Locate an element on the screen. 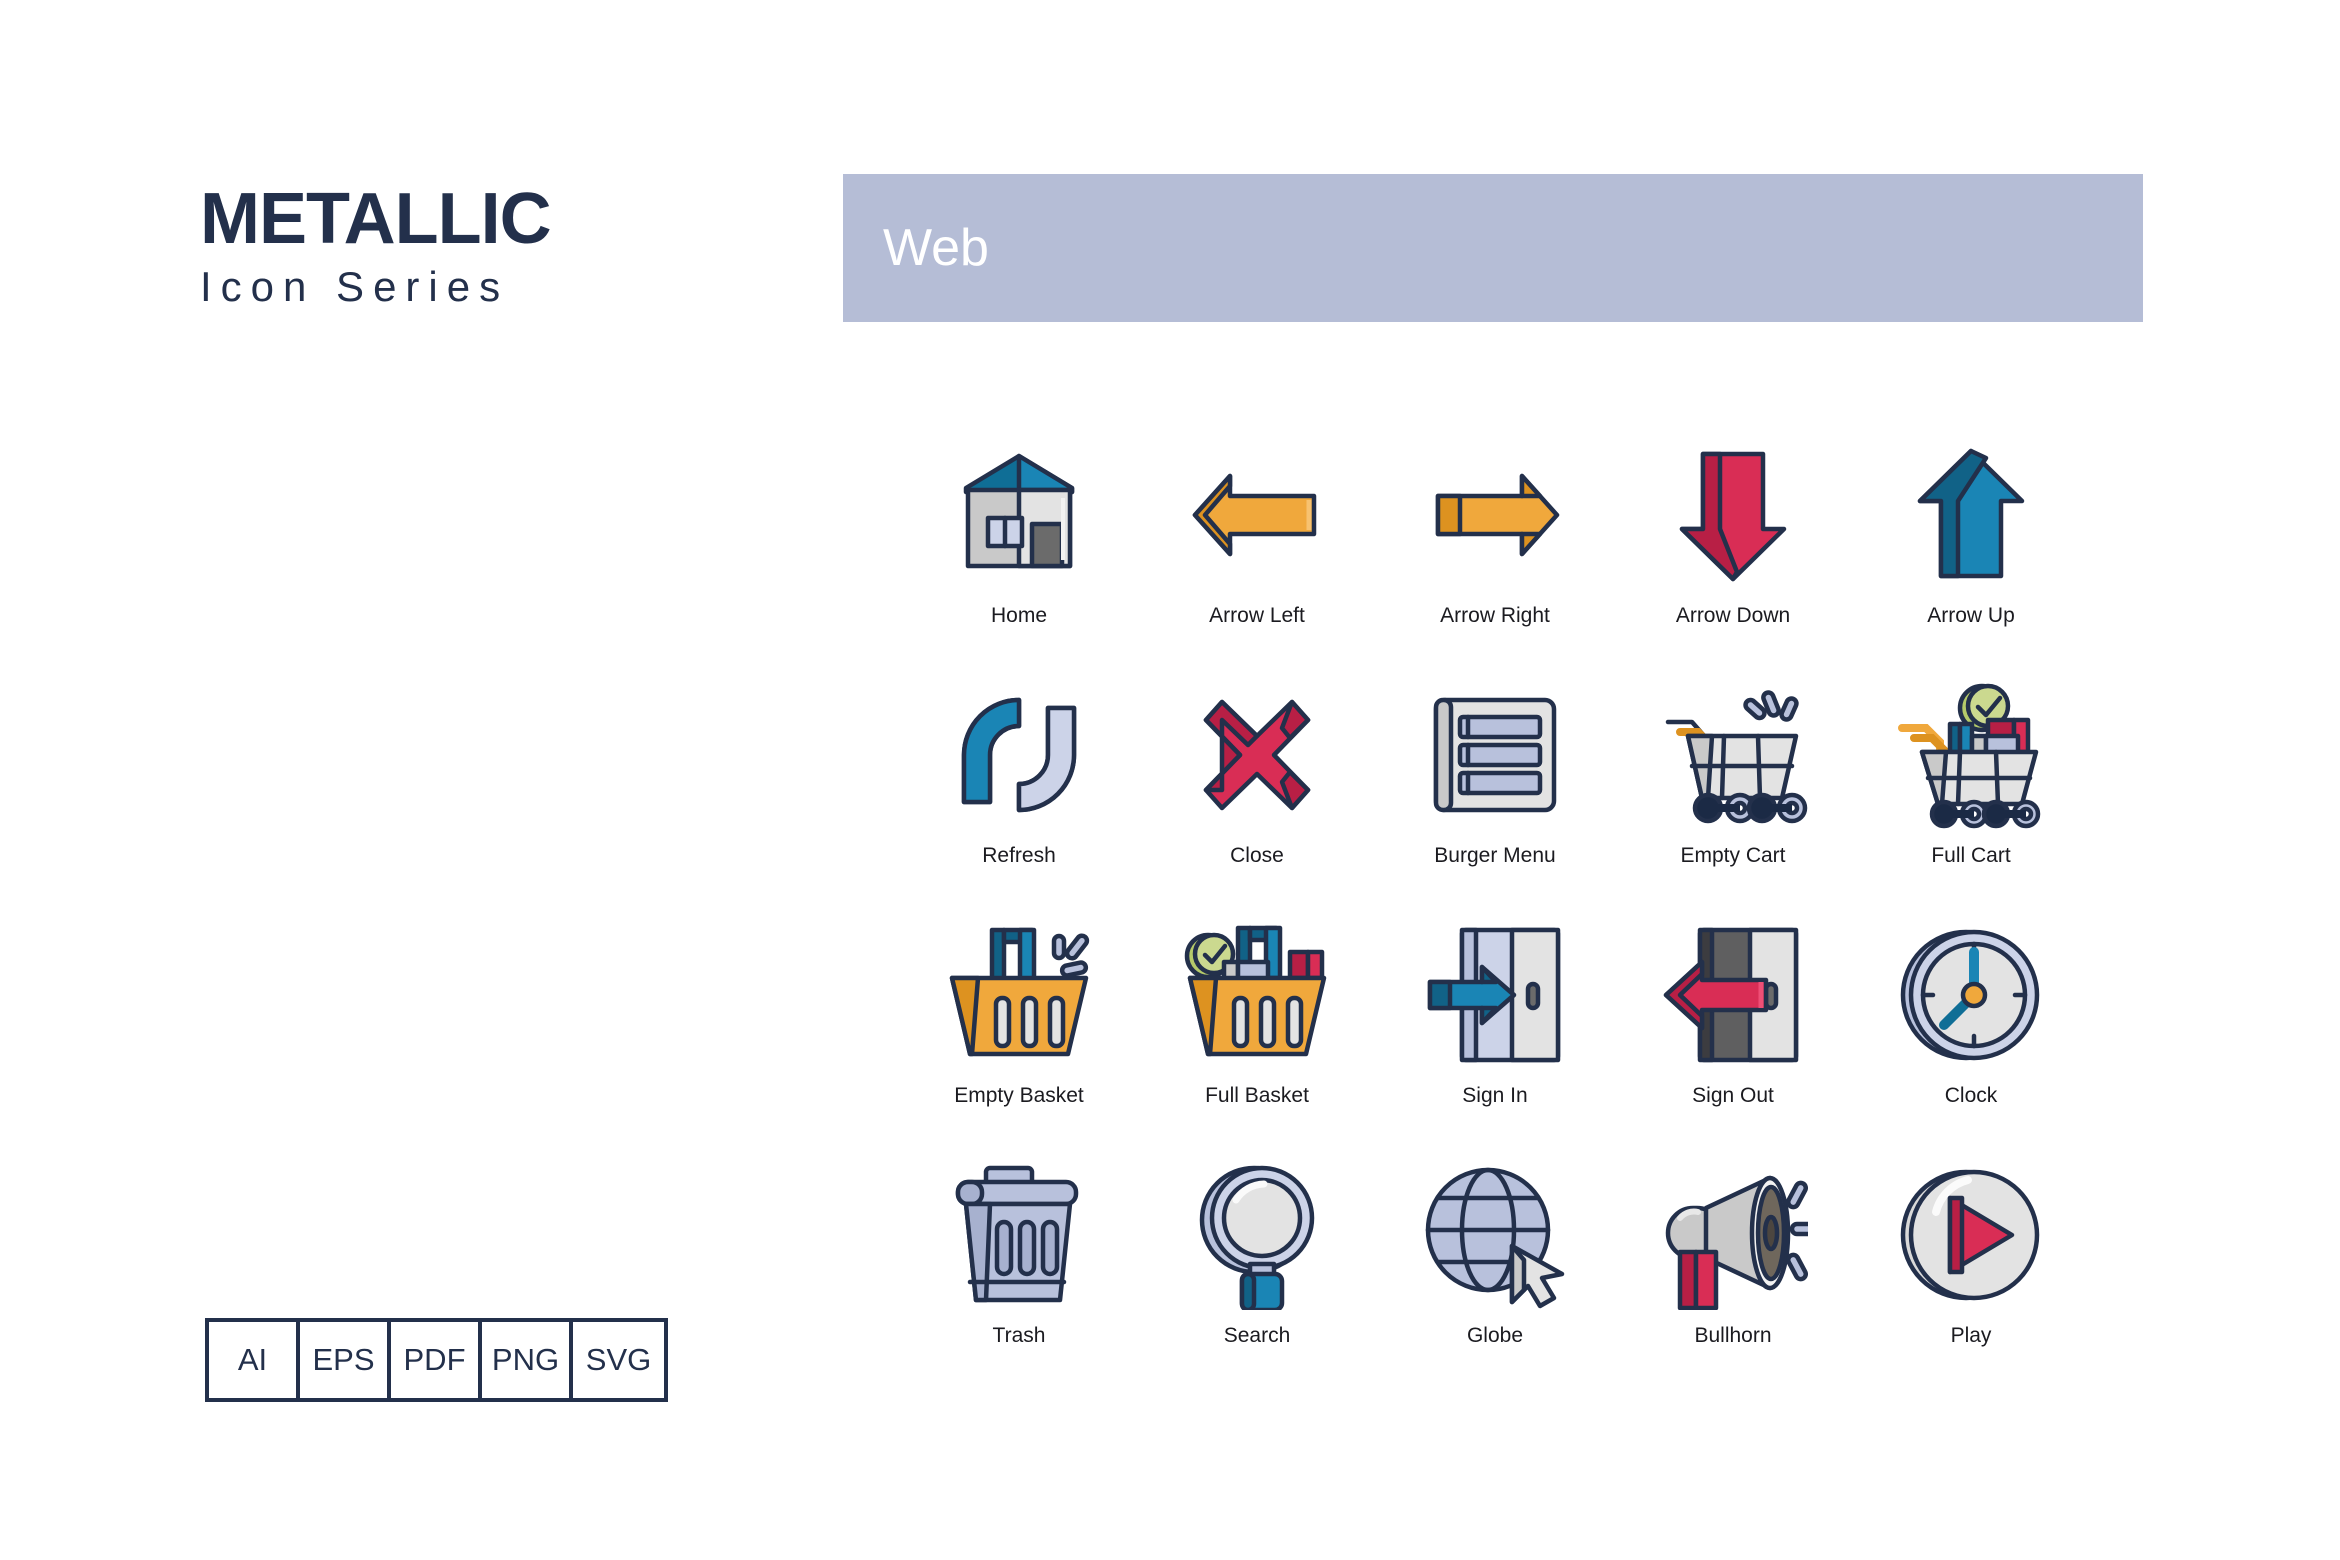 This screenshot has height=1560, width=2340. icon-cell-sign-in: Sign In is located at coordinates (1495, 1040).